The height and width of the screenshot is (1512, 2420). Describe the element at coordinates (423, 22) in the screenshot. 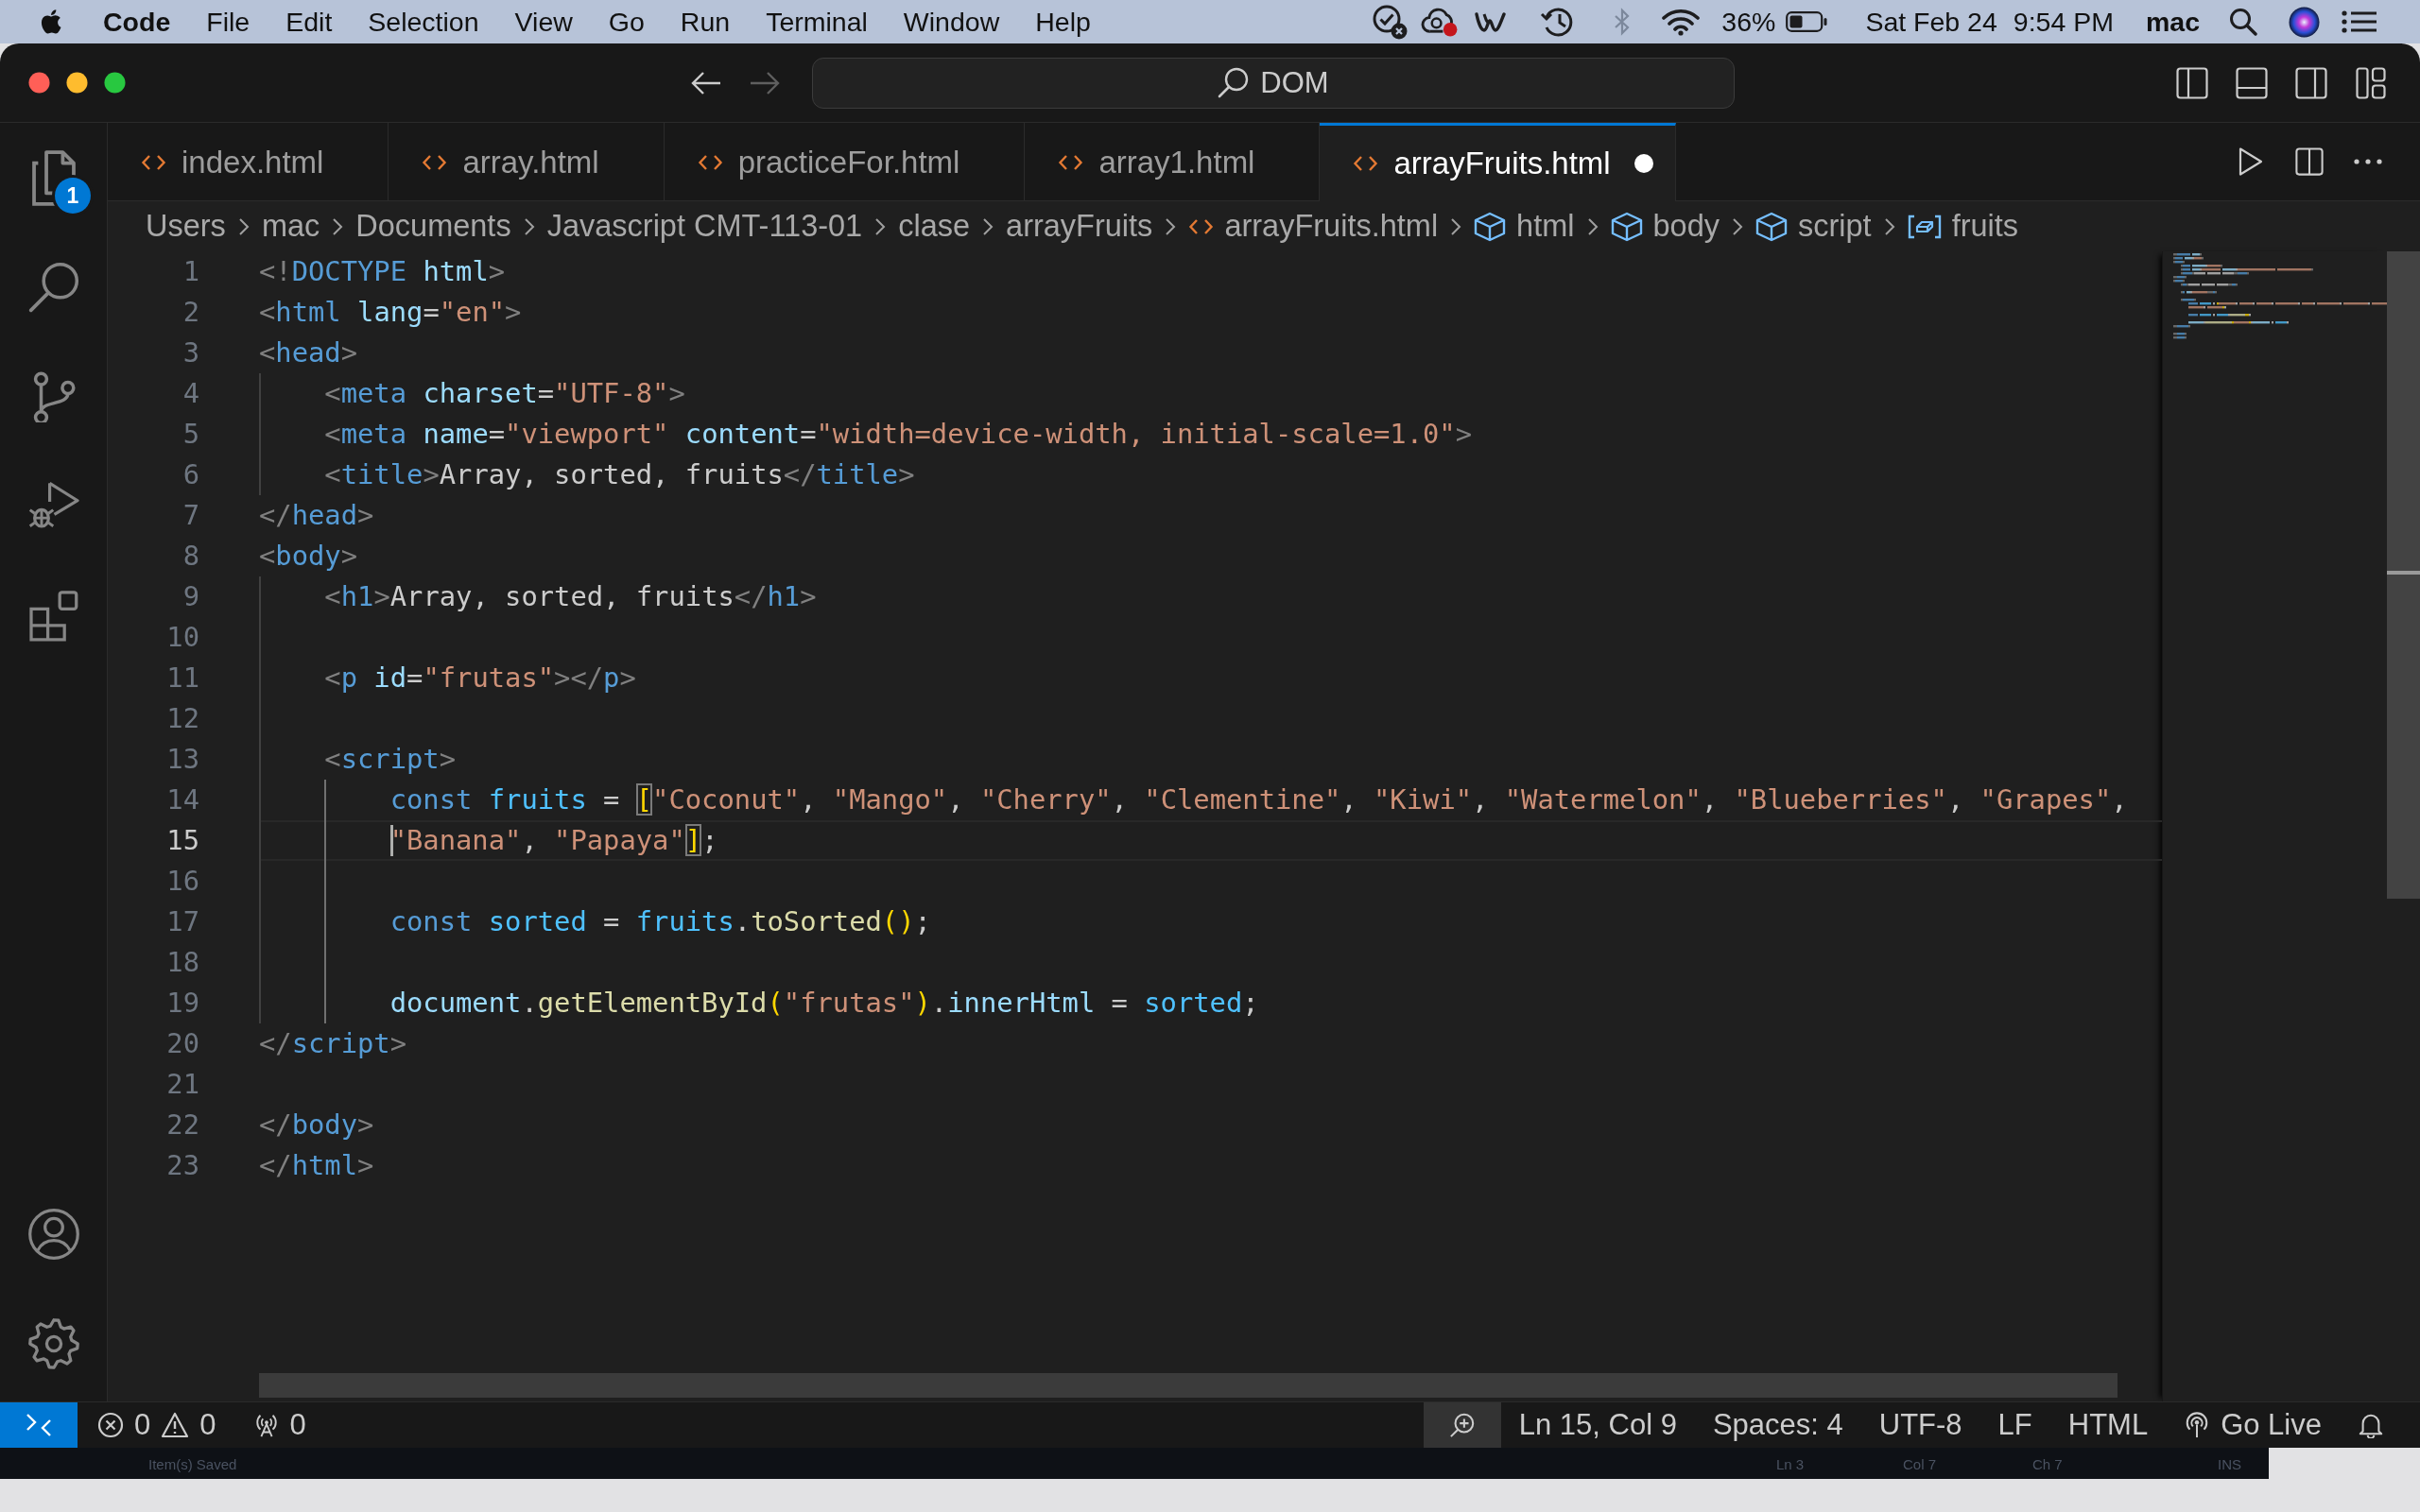

I see `menu-item: Selection` at that location.